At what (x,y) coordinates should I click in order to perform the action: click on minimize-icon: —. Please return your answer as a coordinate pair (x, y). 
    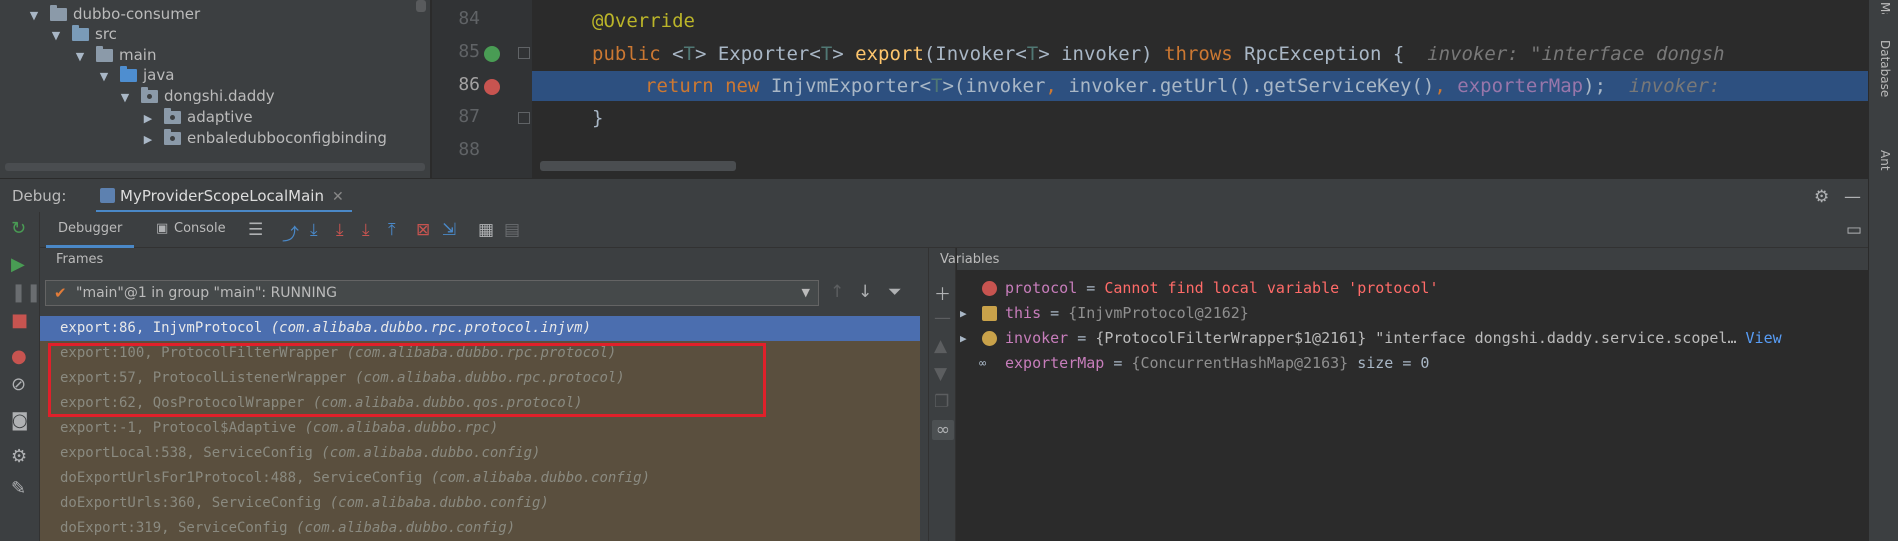
    Looking at the image, I should click on (1852, 197).